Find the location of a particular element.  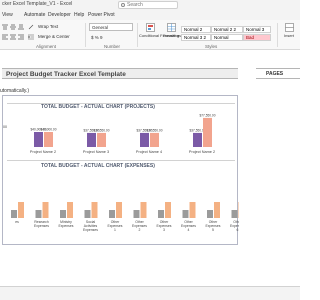

x-tick-label: 4 is located at coordinates (189, 230).